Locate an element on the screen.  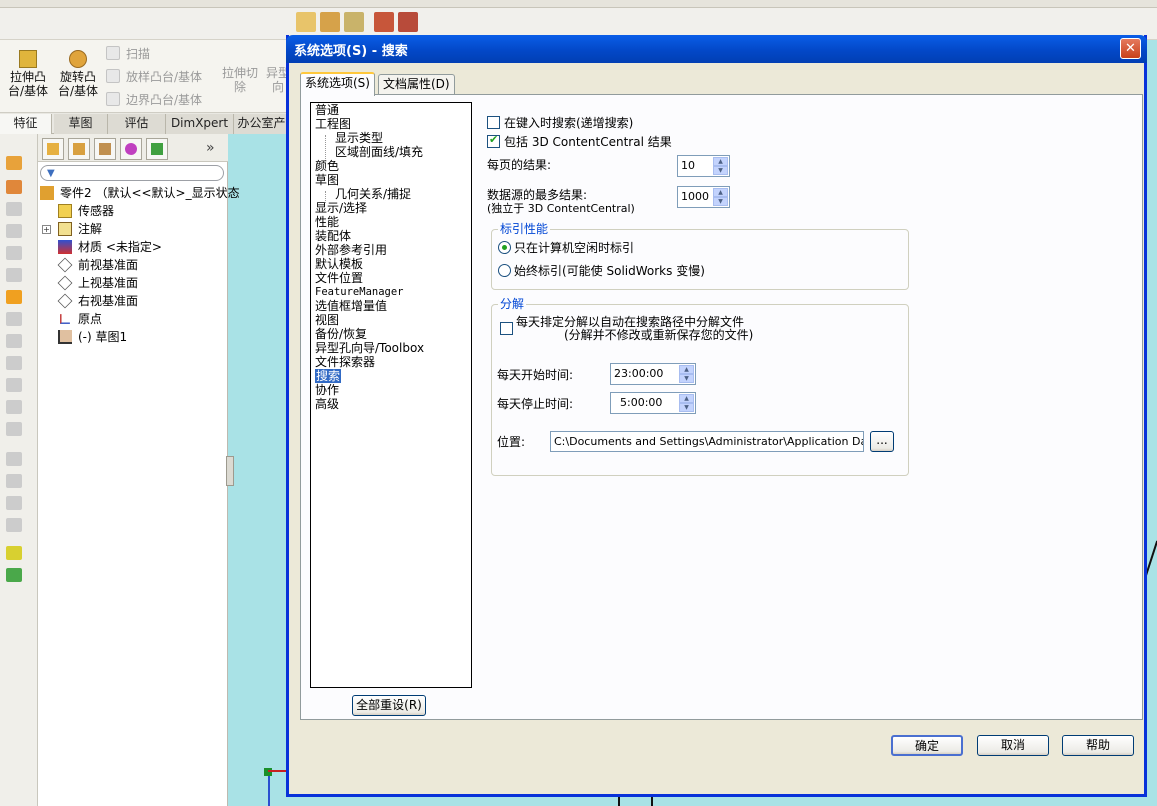
category-item: 备份/恢复 is located at coordinates (341, 334).